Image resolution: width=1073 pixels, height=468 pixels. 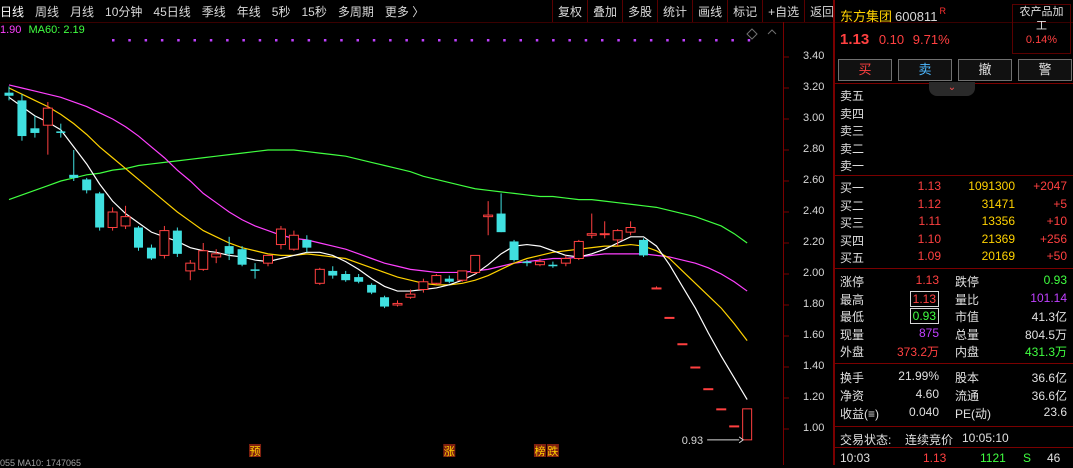 I want to click on period-tab-2: 月线, so click(x=82, y=11).